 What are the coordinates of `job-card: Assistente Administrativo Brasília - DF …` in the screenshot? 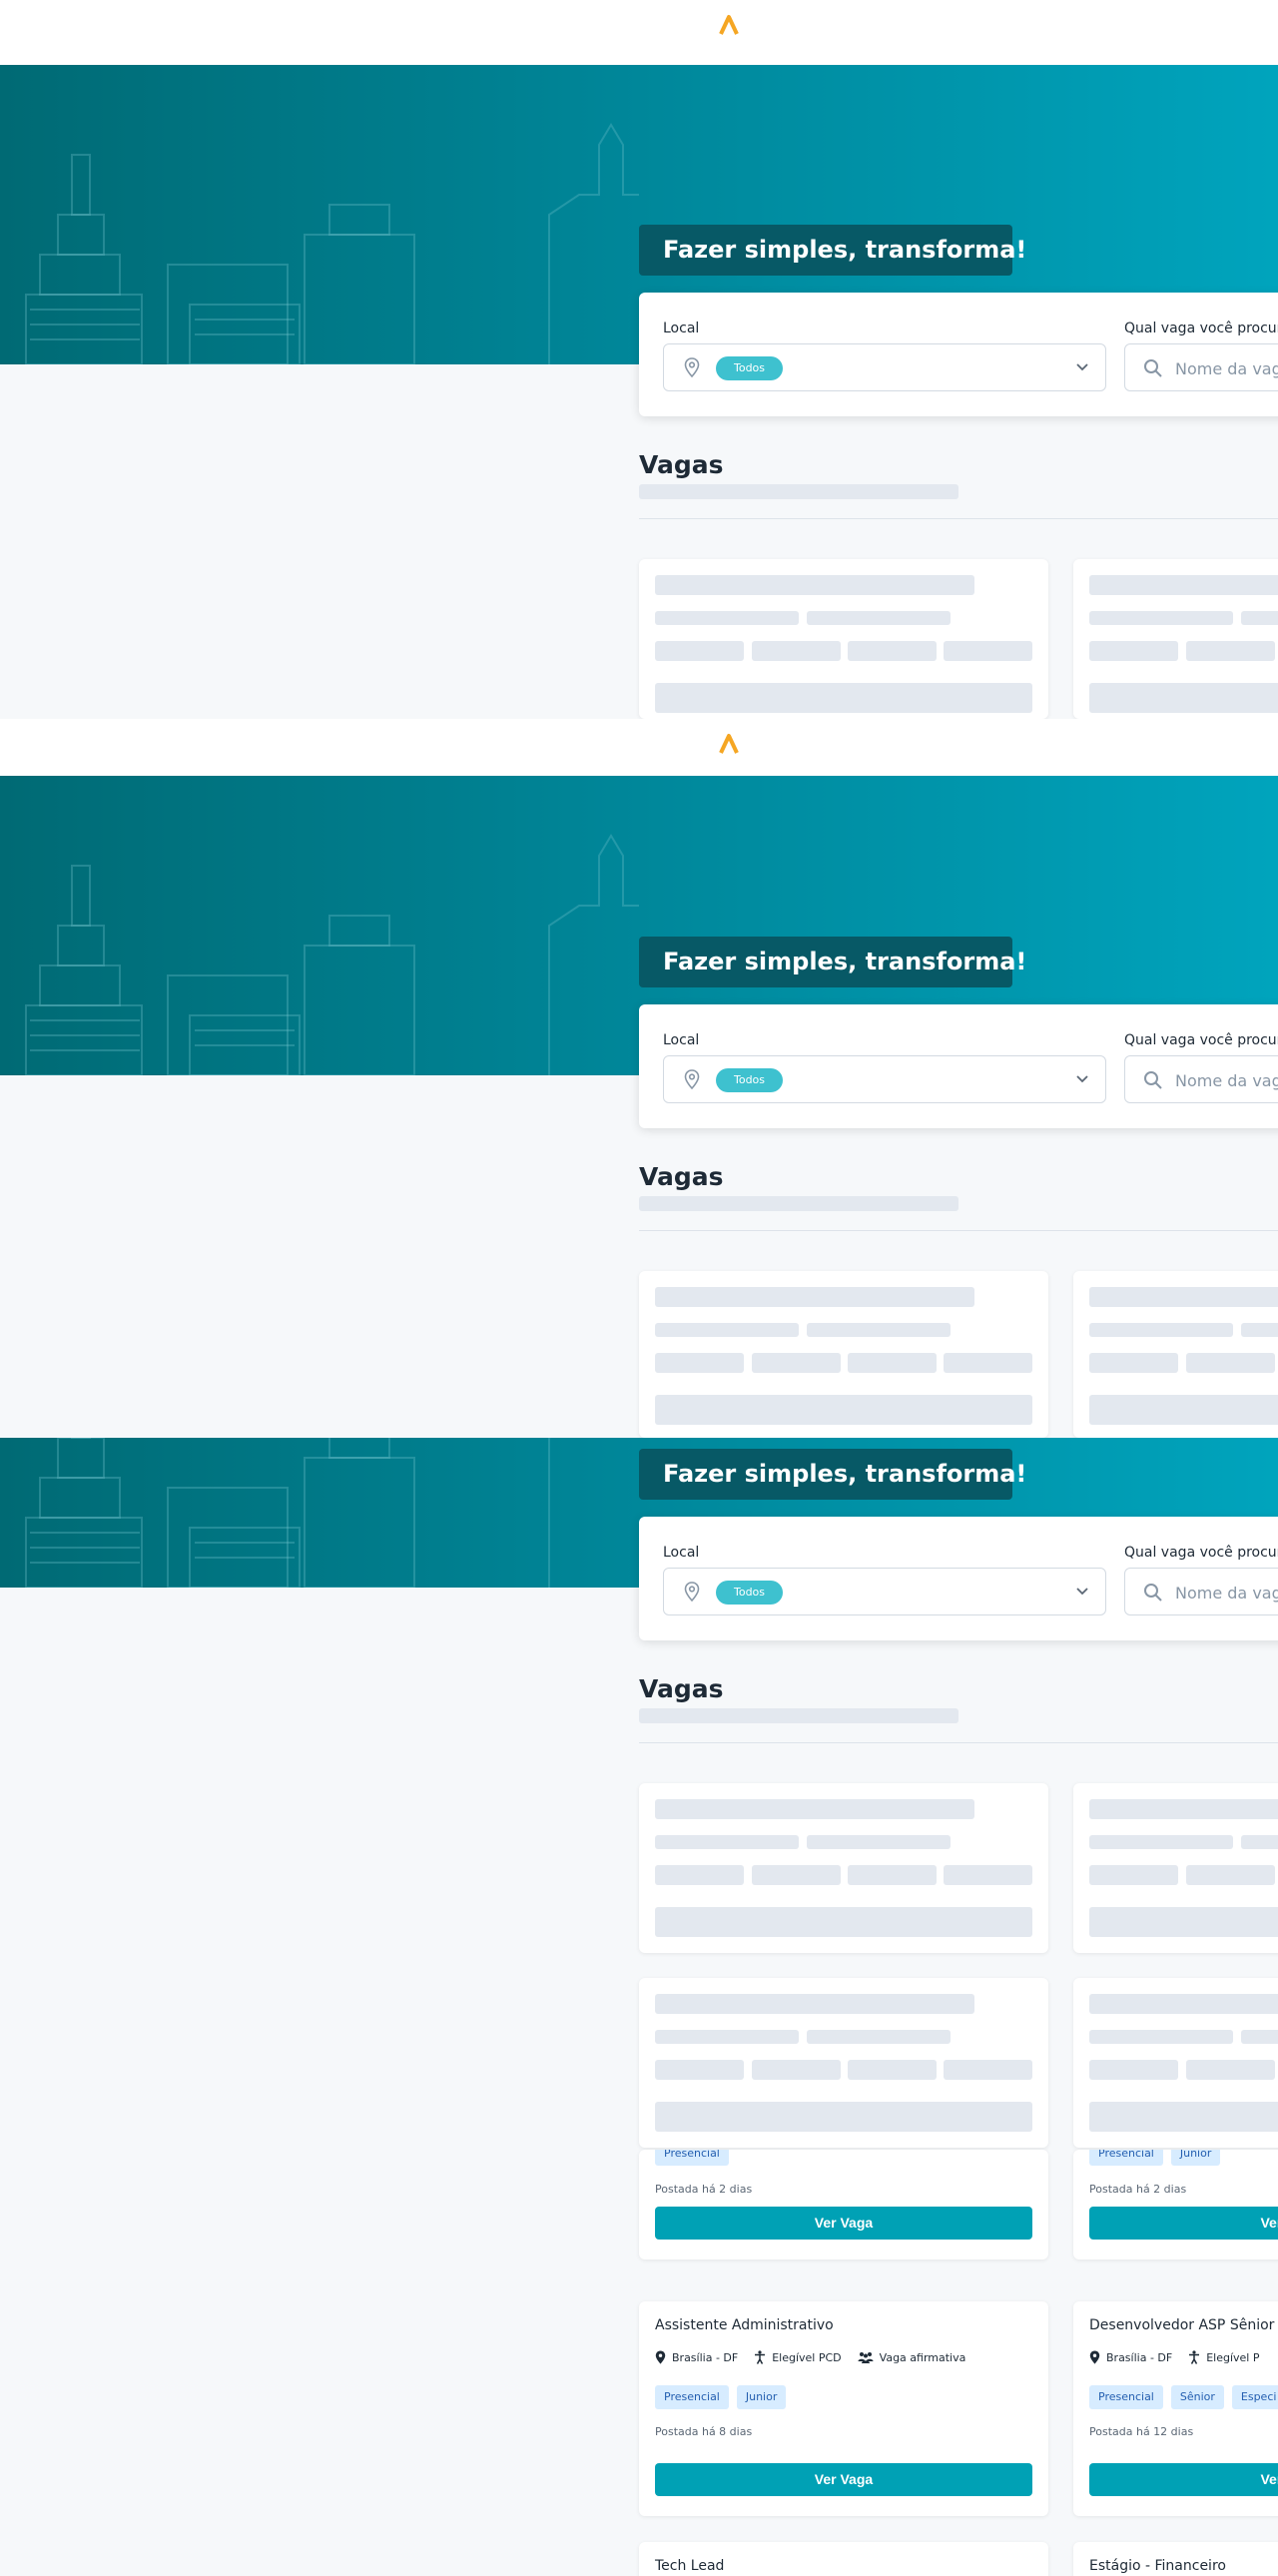 It's located at (843, 2408).